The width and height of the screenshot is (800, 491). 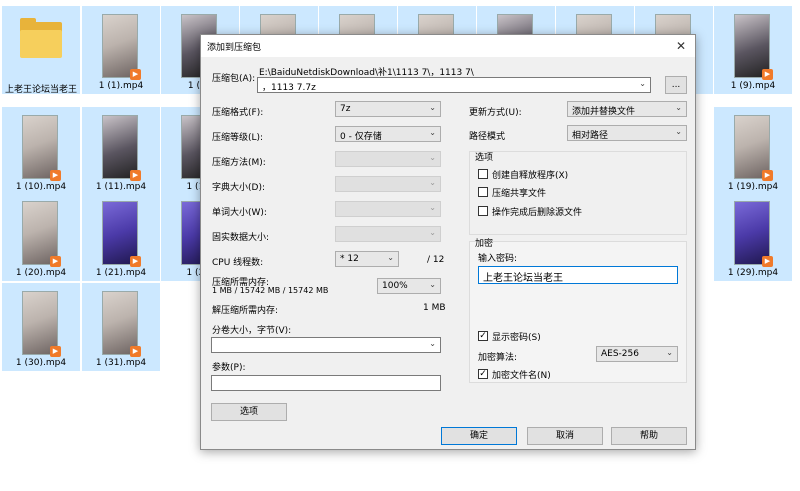 I want to click on file-label: 1 (11).mp4, so click(x=121, y=187).